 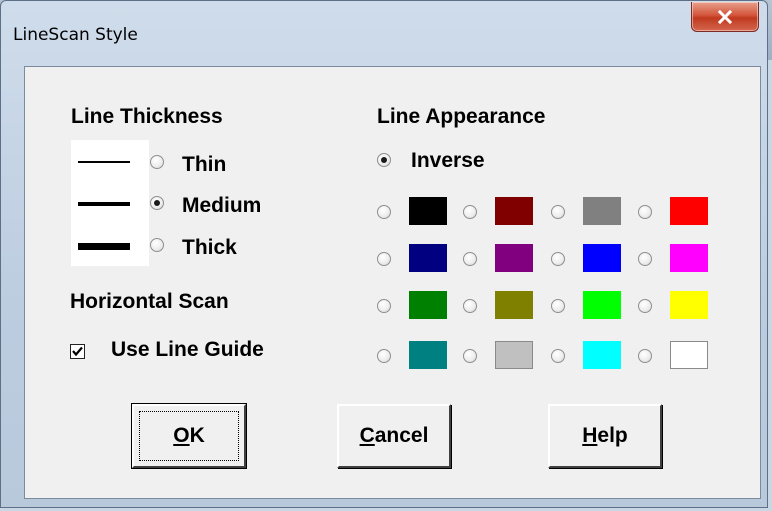 I want to click on use-line-guide-checkbox, so click(x=77, y=351).